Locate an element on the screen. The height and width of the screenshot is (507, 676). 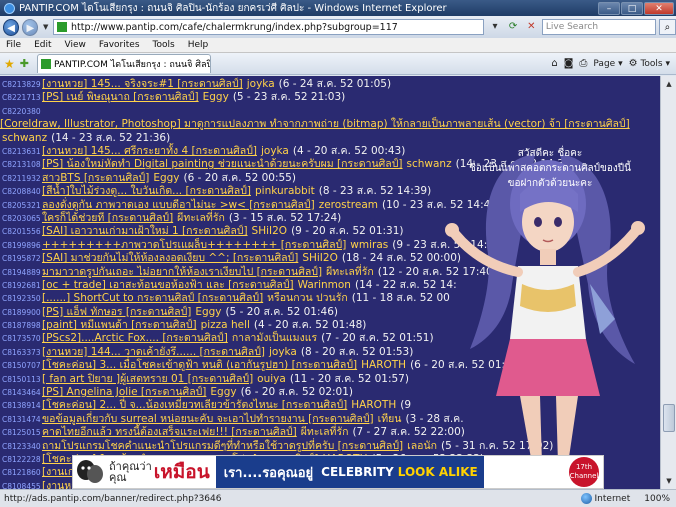
thread-title-link: [PScs2]....Arctic Fox.... [กระดานศิลป์] is located at coordinates (135, 338).